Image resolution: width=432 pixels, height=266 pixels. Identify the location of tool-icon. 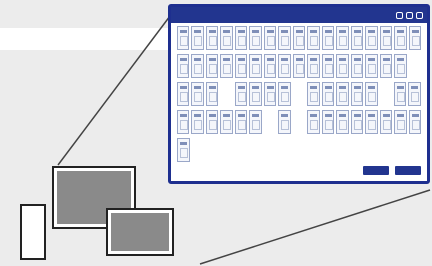
(409, 15).